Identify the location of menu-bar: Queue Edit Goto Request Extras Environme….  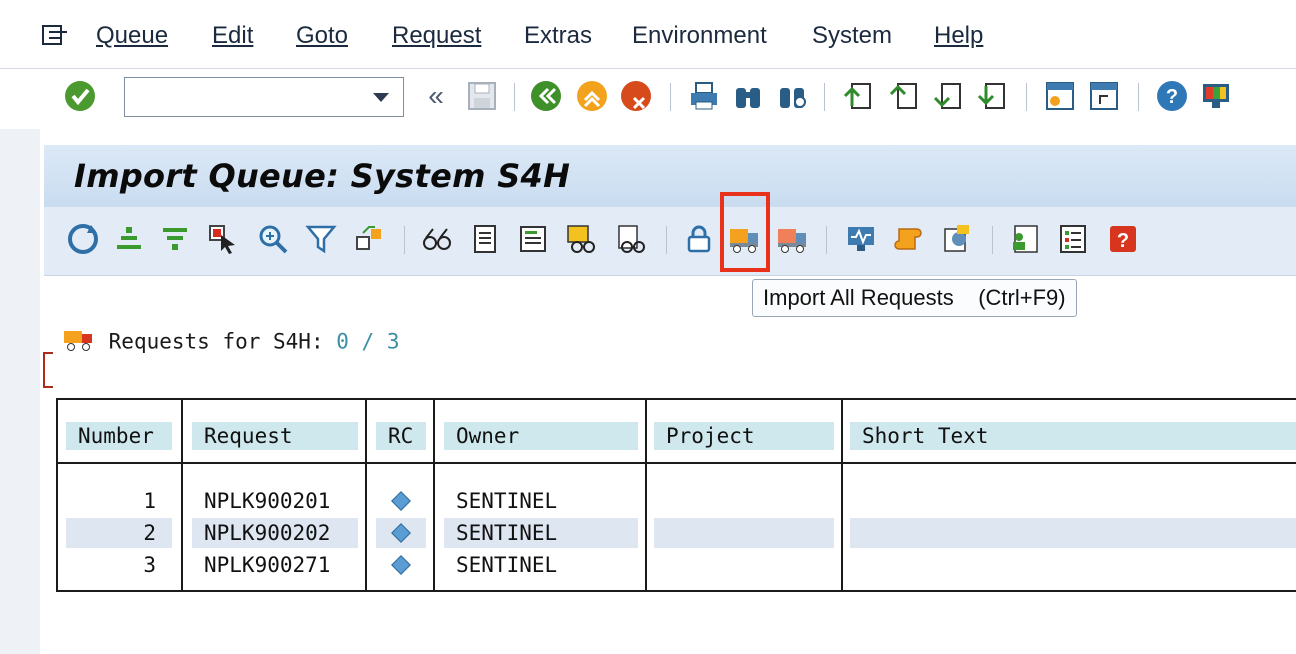
(648, 34).